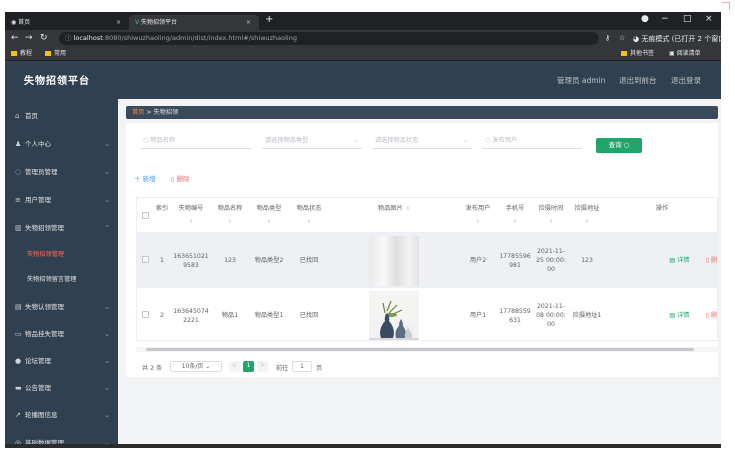  Describe the element at coordinates (615, 145) in the screenshot. I see `query-label: 查询` at that location.